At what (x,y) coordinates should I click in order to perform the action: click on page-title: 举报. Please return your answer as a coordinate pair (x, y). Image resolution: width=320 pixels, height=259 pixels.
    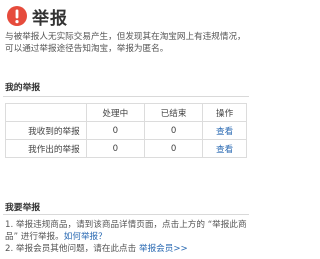
    Looking at the image, I should click on (50, 18).